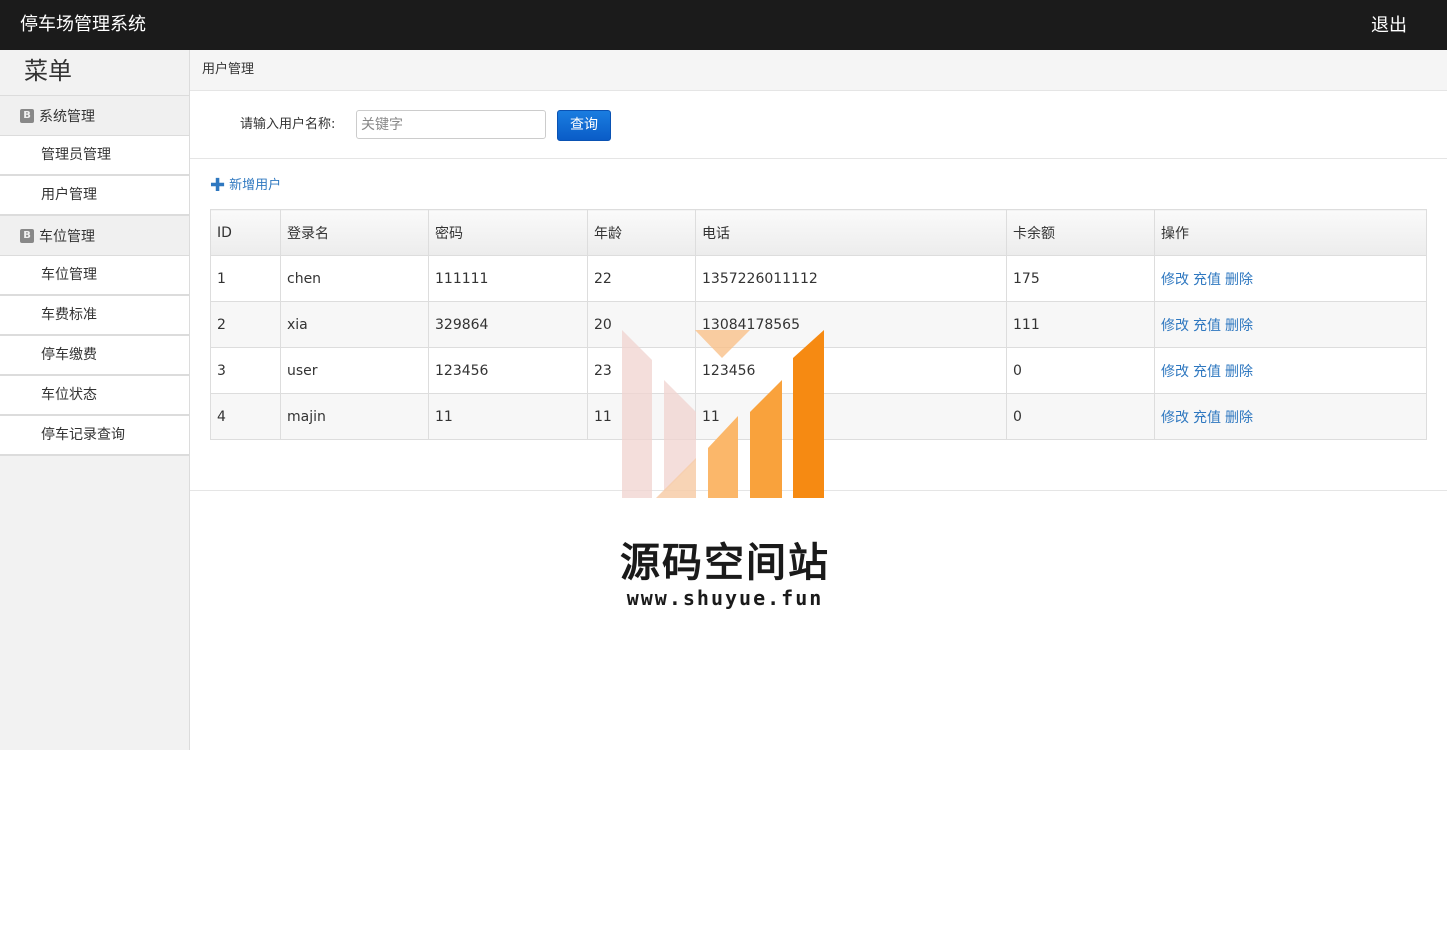 The image size is (1447, 943). Describe the element at coordinates (1080, 278) in the screenshot. I see `cell-balance: 175` at that location.